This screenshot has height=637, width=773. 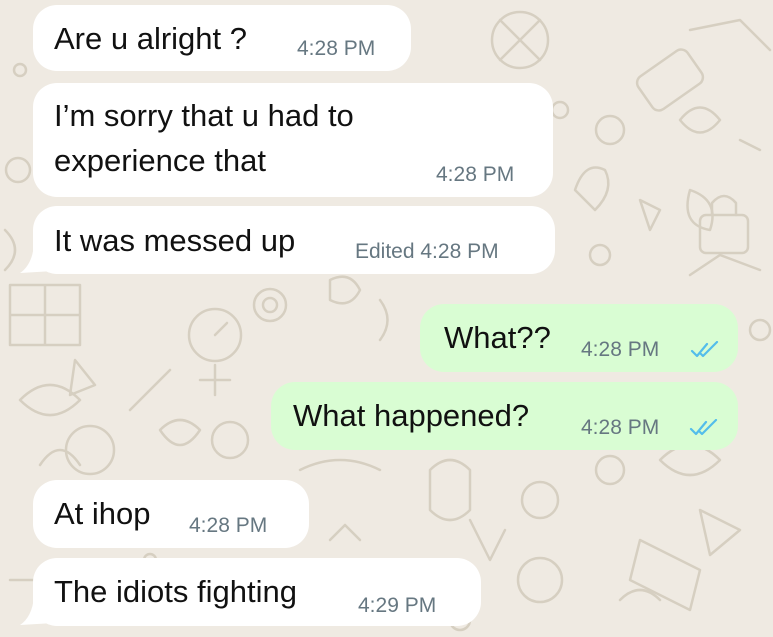 I want to click on message-text-line: experience that, so click(x=160, y=160).